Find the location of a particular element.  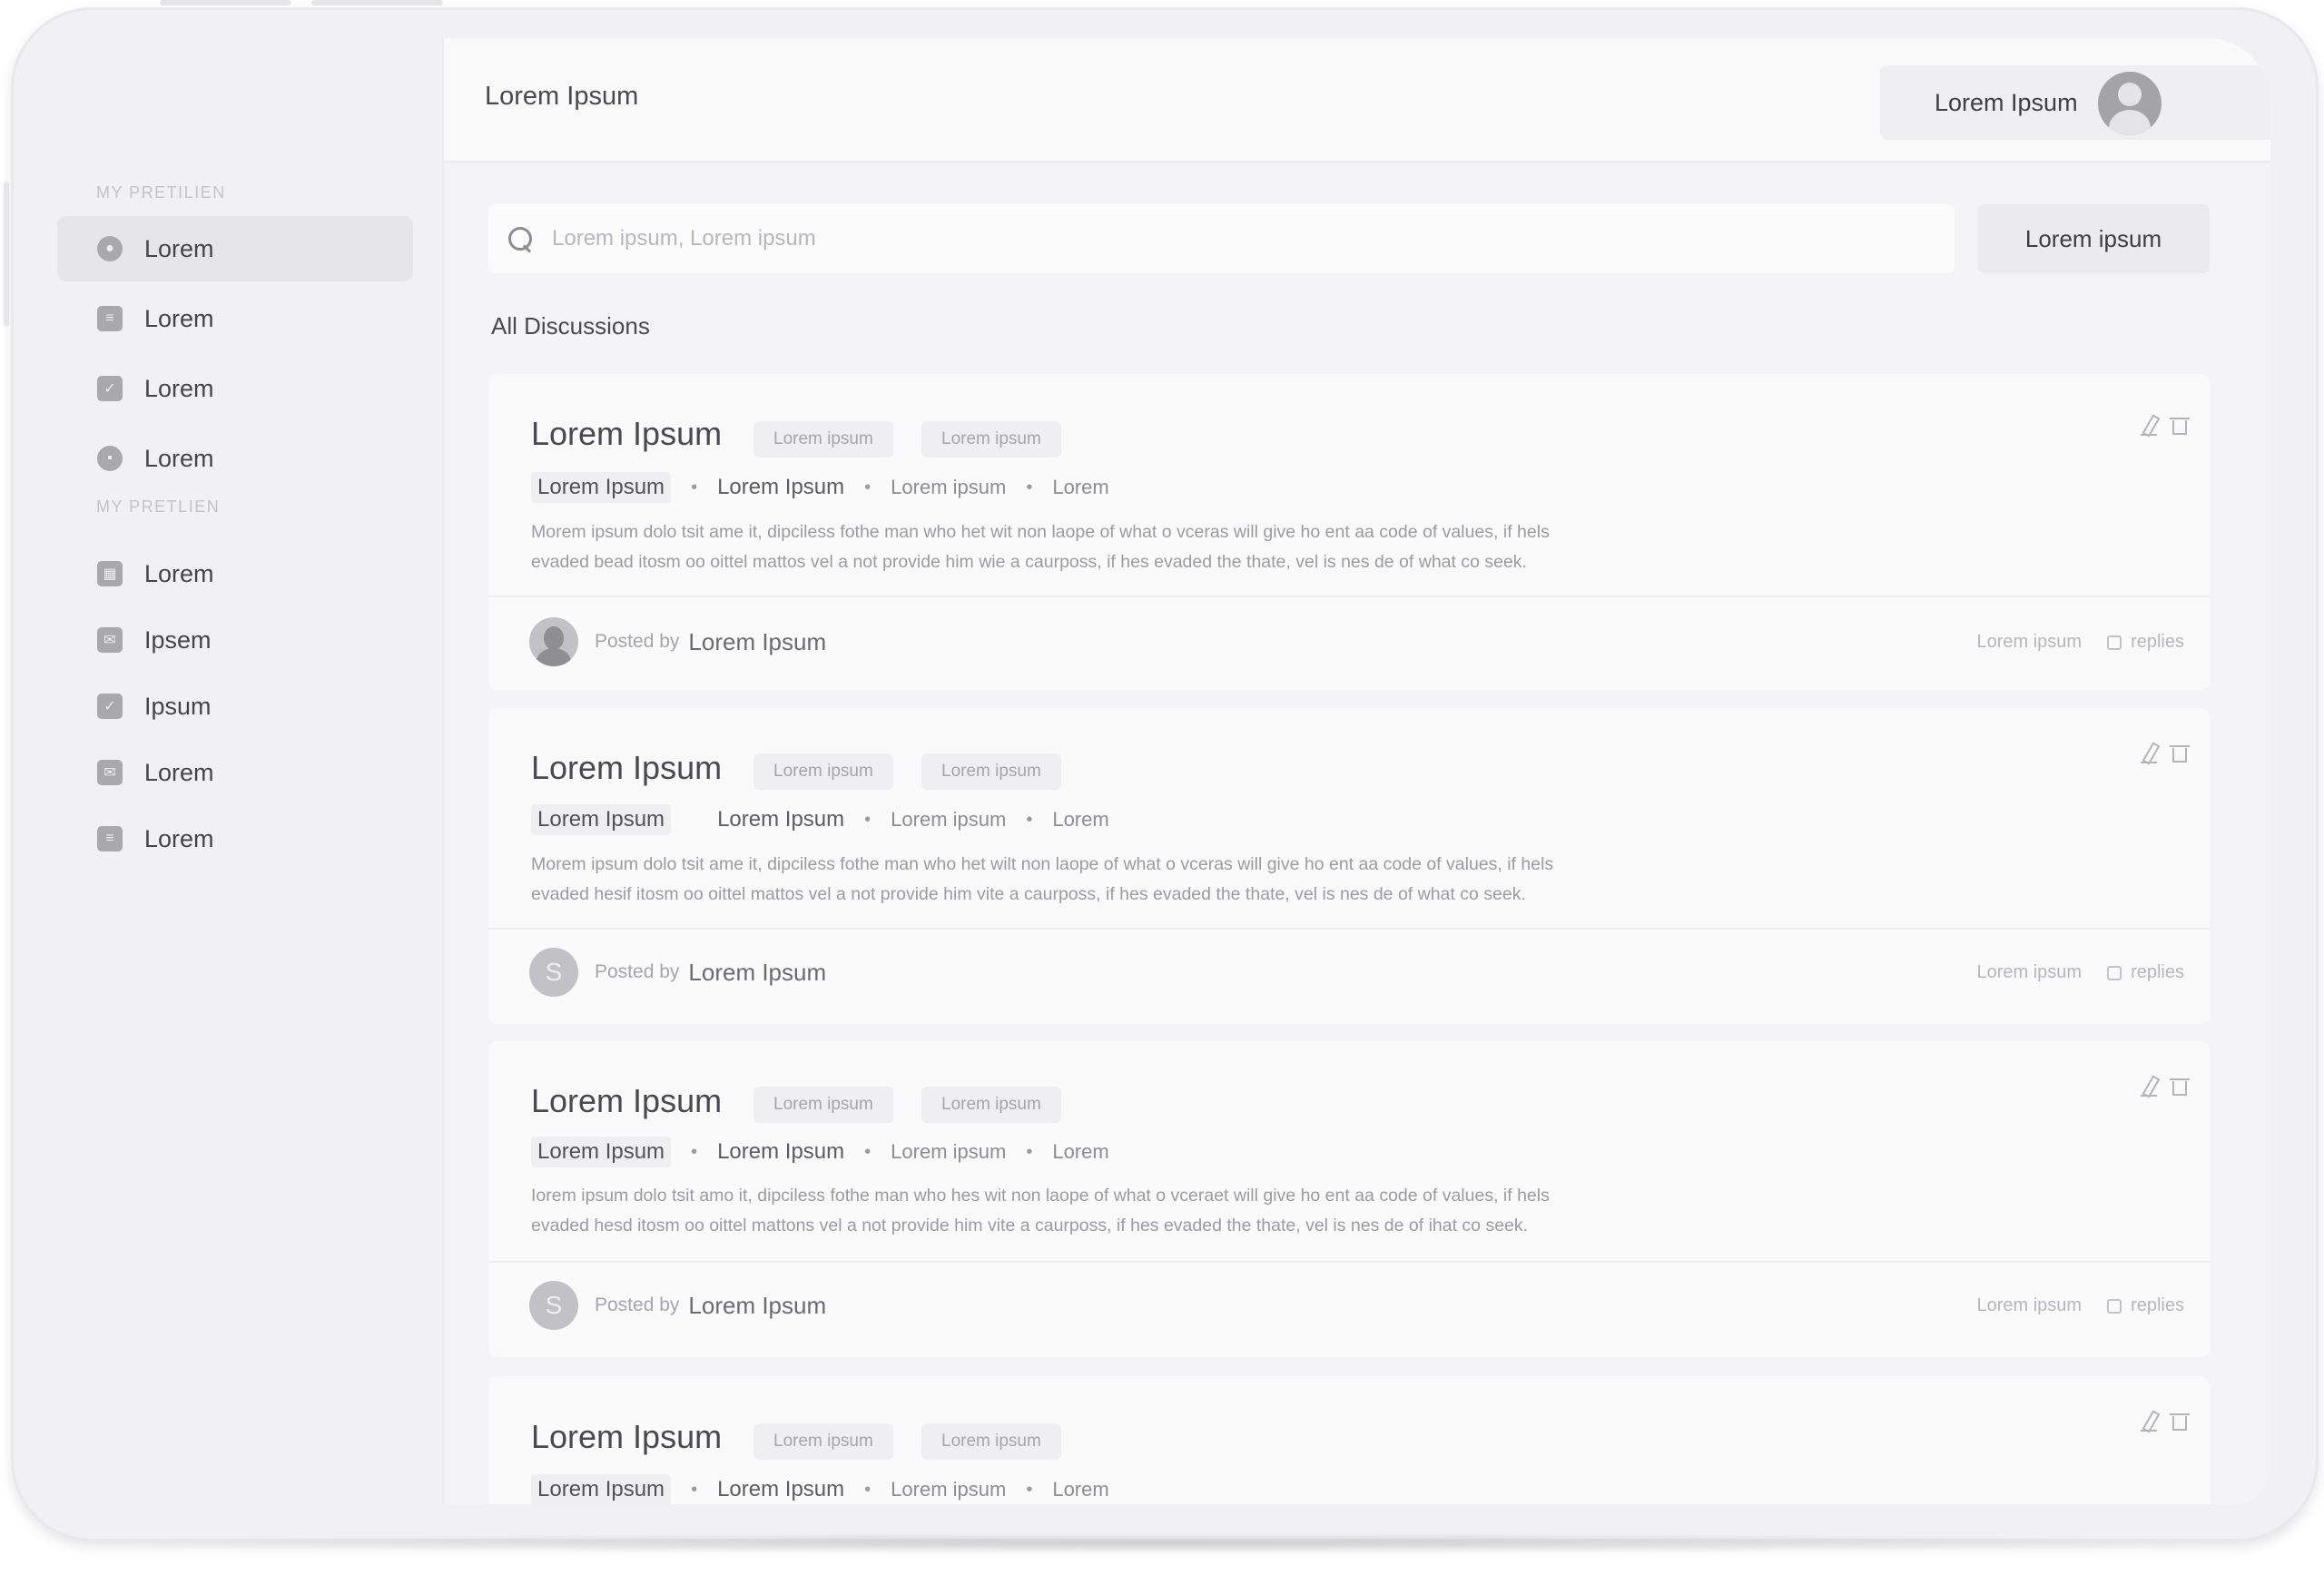

replies-label: replies is located at coordinates (2157, 972).